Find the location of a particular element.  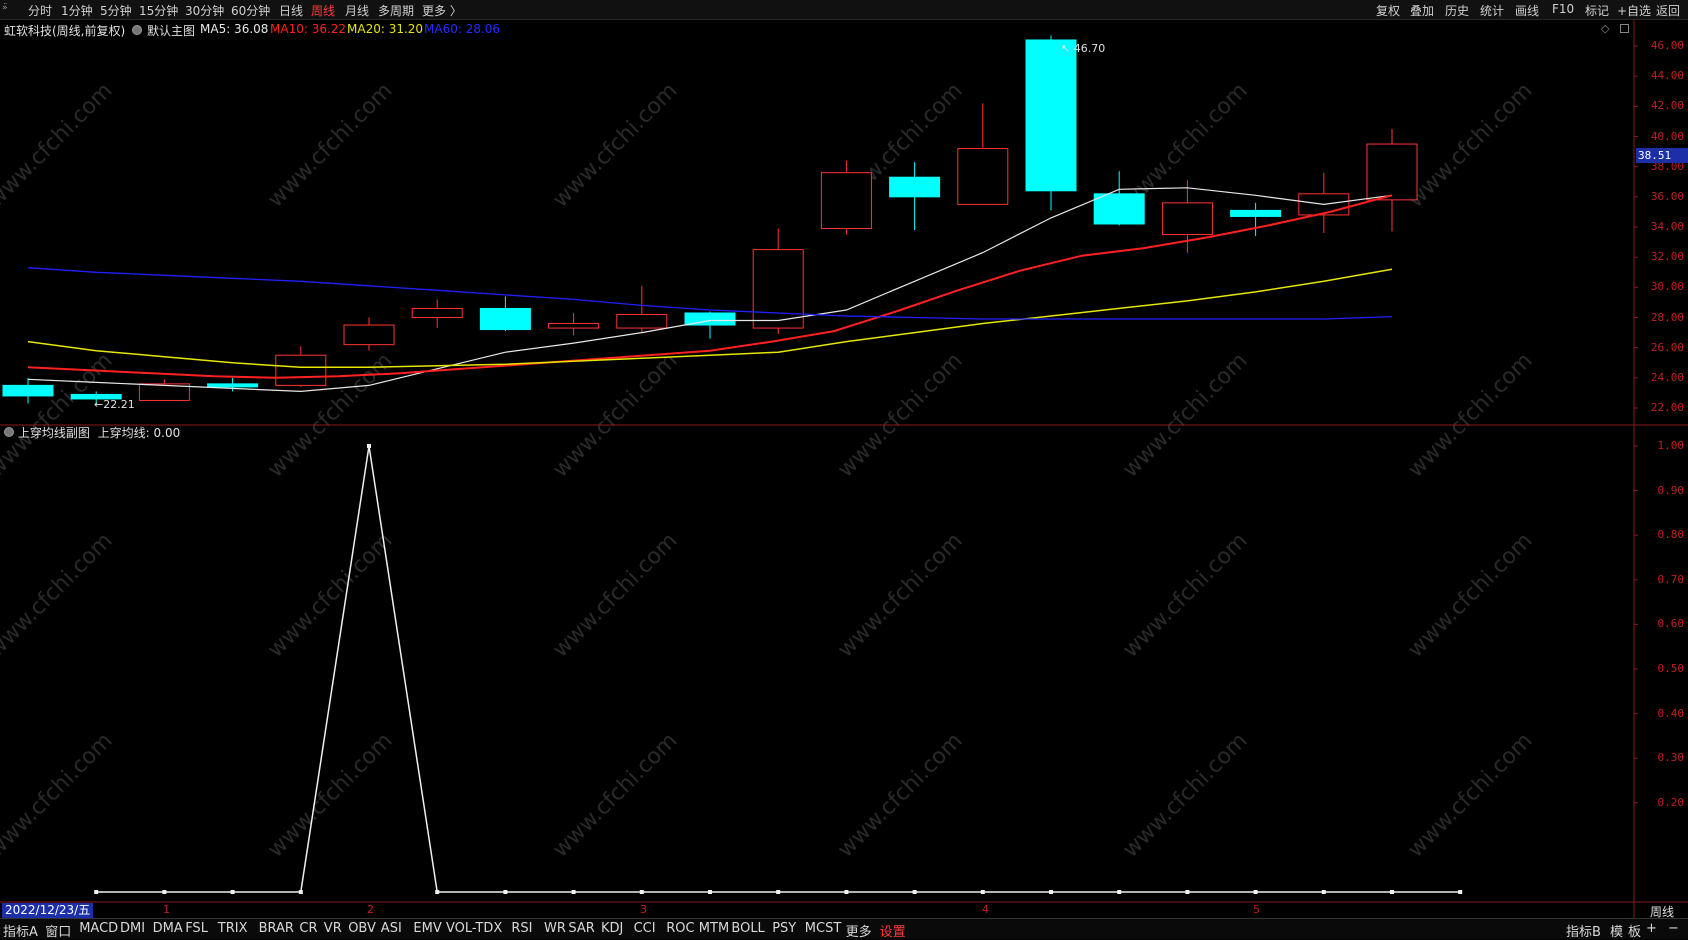

indicator-tab: KDJ is located at coordinates (612, 928).